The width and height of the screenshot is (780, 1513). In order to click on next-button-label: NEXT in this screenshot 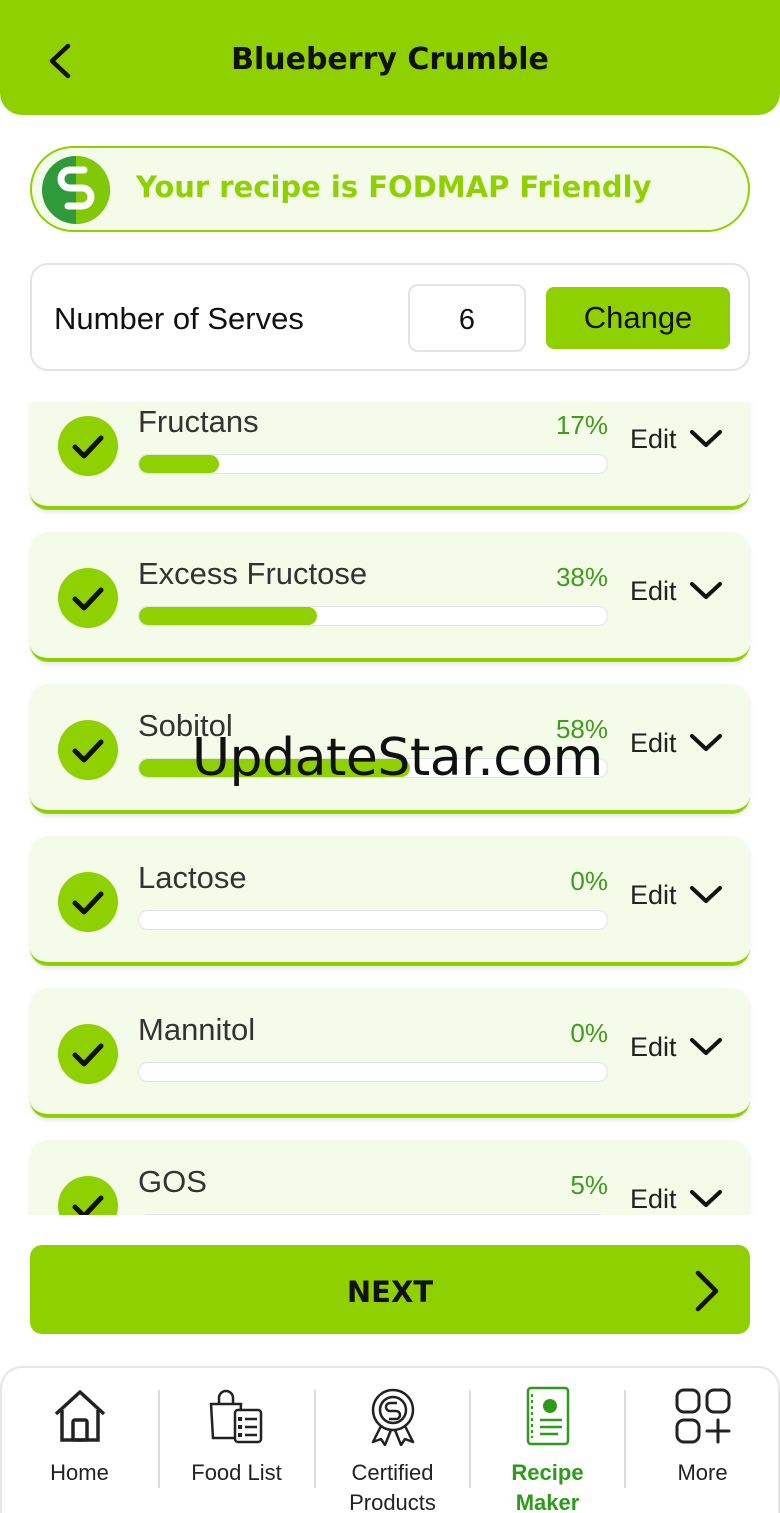, I will do `click(390, 1292)`.